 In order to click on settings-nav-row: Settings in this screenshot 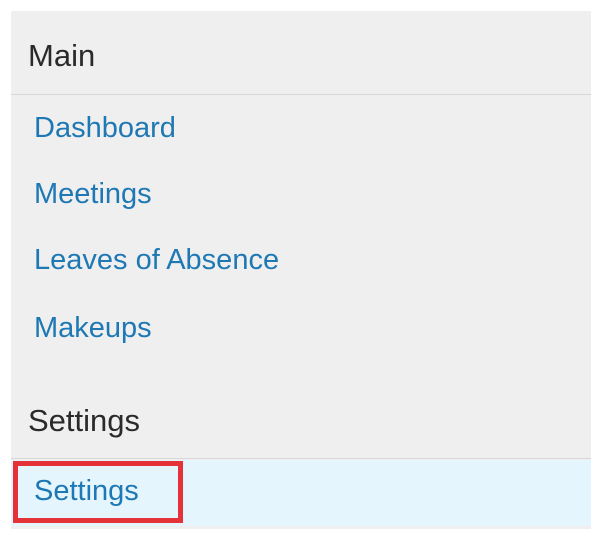, I will do `click(301, 493)`.